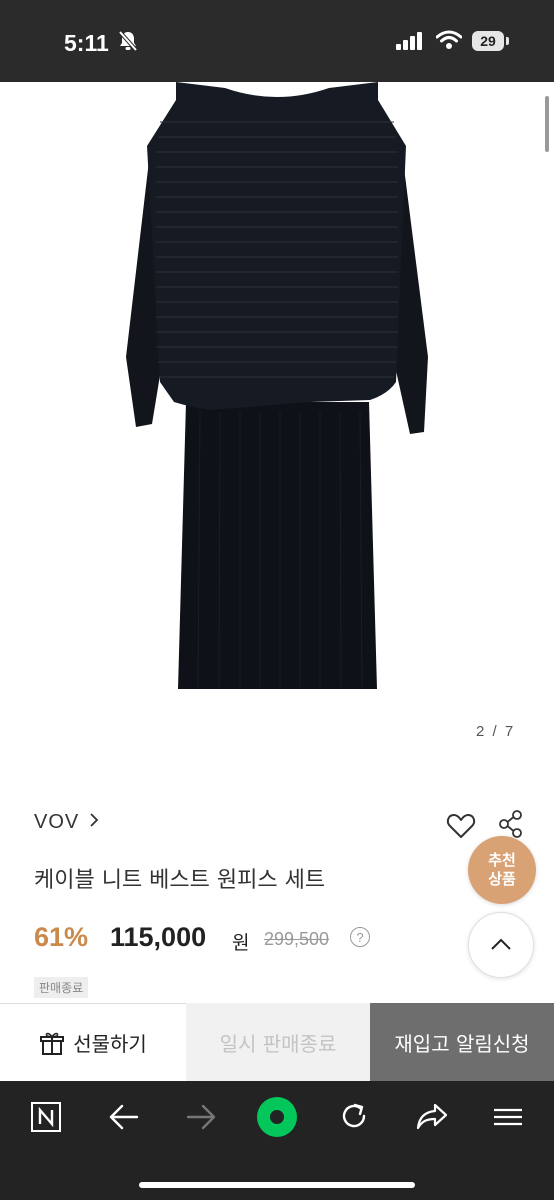 The image size is (554, 1200). I want to click on battery-cap, so click(507, 41).